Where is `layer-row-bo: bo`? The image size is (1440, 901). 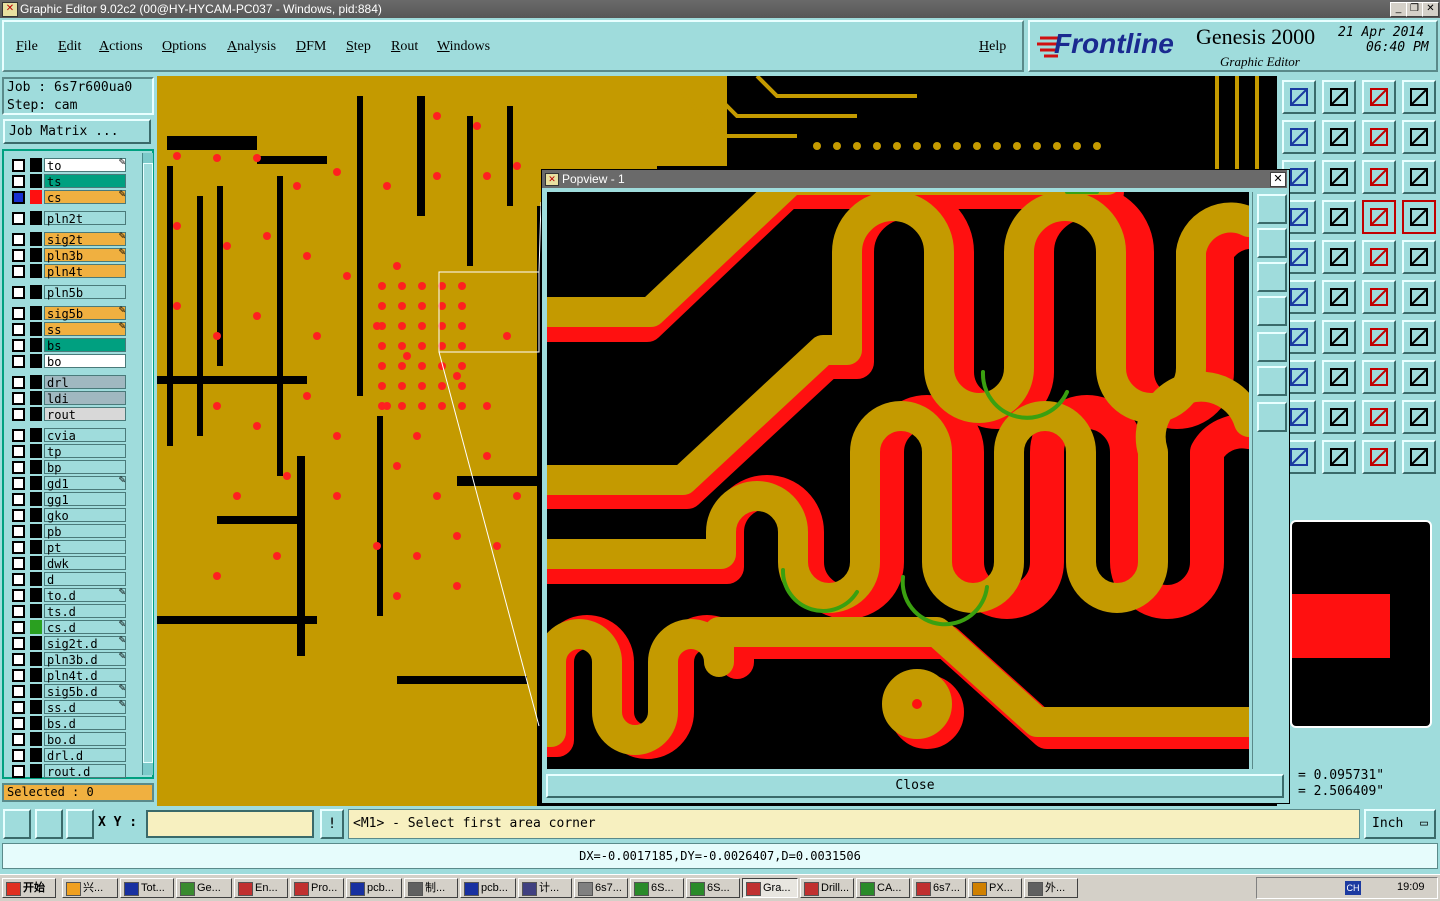 layer-row-bo: bo is located at coordinates (69, 361).